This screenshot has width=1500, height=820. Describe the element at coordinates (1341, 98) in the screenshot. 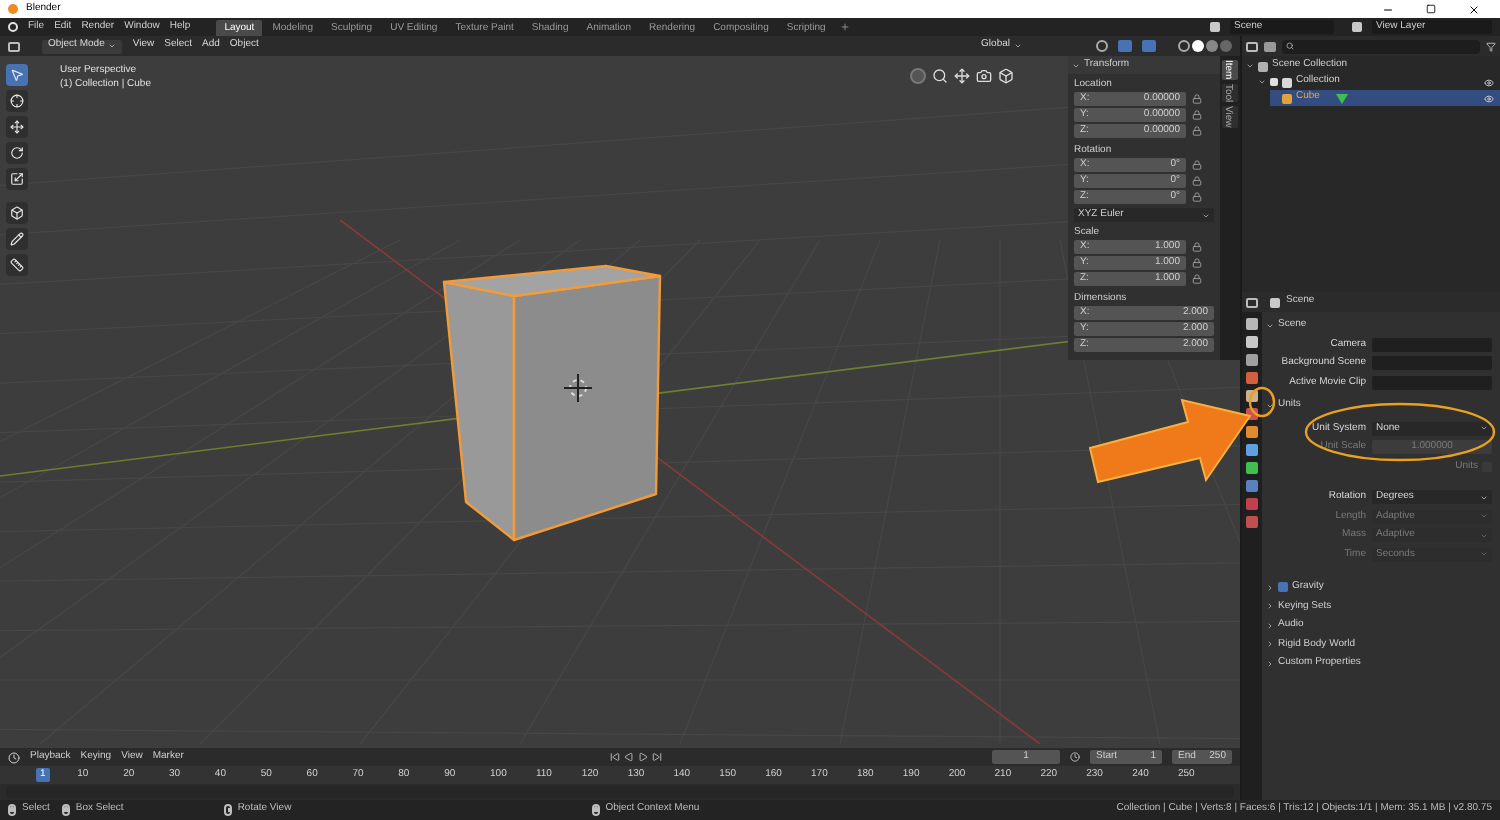

I see `mesh-data-icon` at that location.